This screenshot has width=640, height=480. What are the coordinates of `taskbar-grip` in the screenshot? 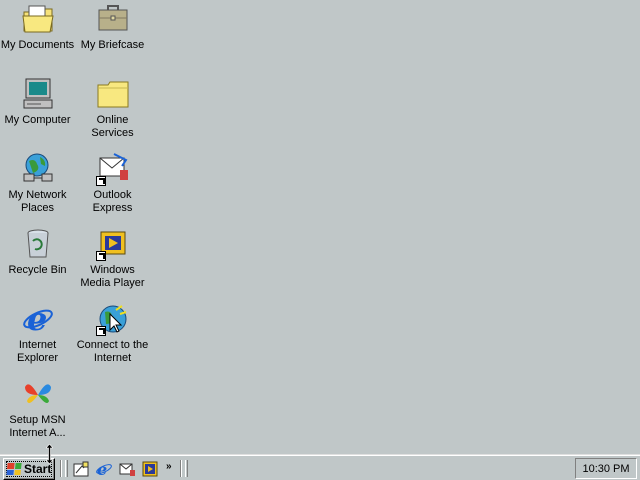 It's located at (186, 468).